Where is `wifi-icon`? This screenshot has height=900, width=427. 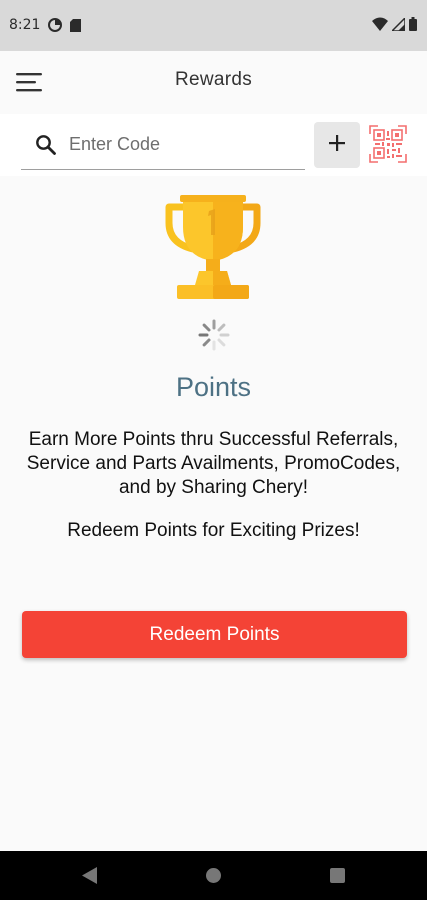
wifi-icon is located at coordinates (380, 26).